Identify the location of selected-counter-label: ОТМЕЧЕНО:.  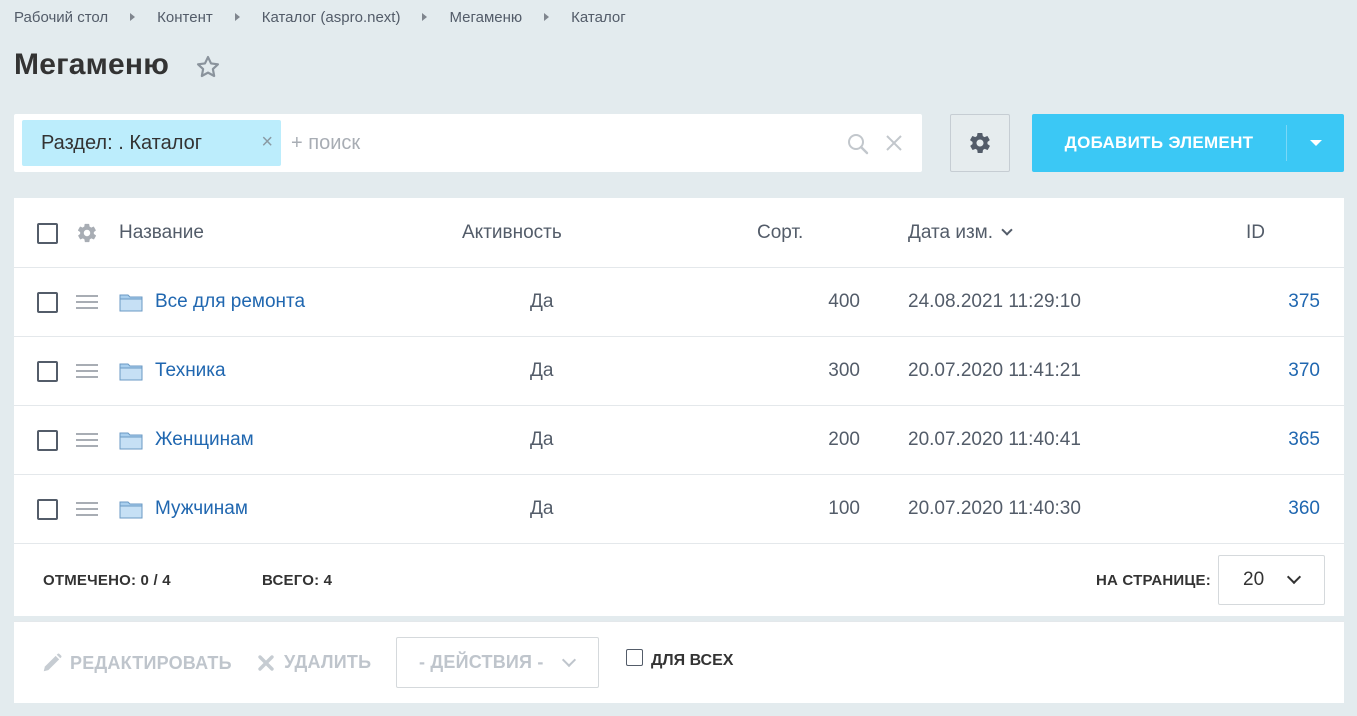
(90, 580).